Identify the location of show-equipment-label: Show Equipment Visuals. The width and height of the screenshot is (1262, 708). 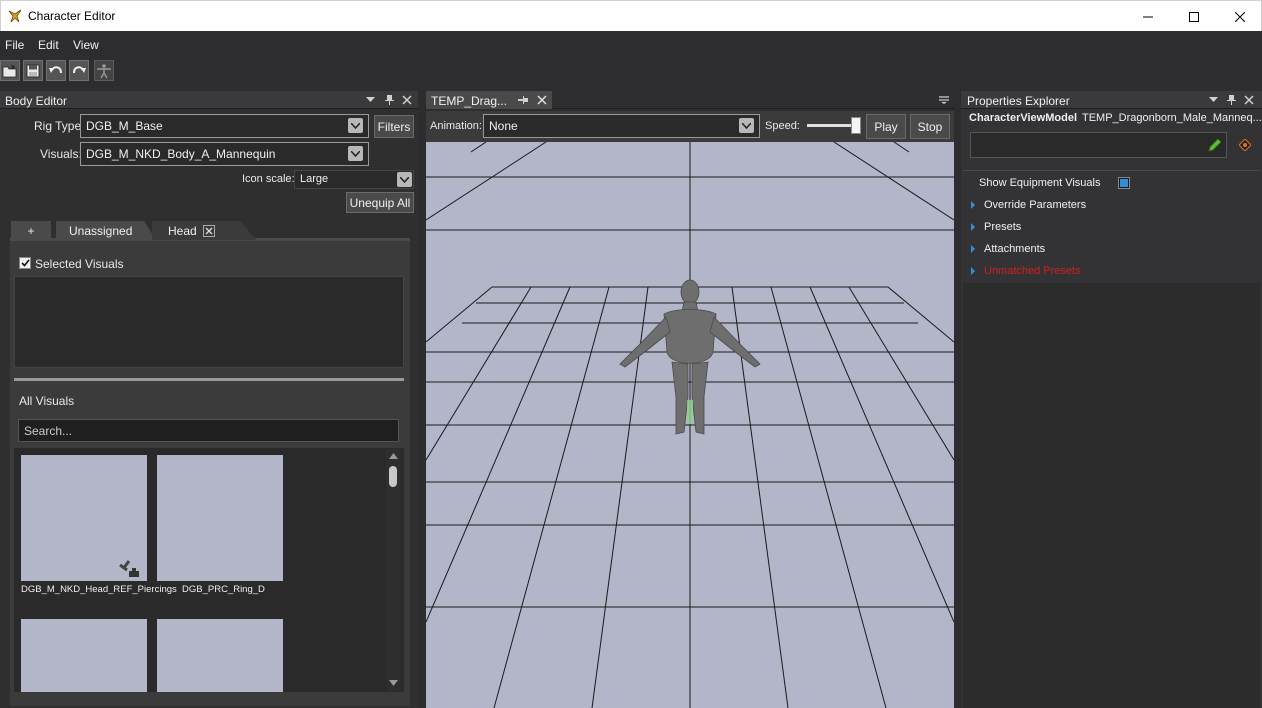
(1040, 183).